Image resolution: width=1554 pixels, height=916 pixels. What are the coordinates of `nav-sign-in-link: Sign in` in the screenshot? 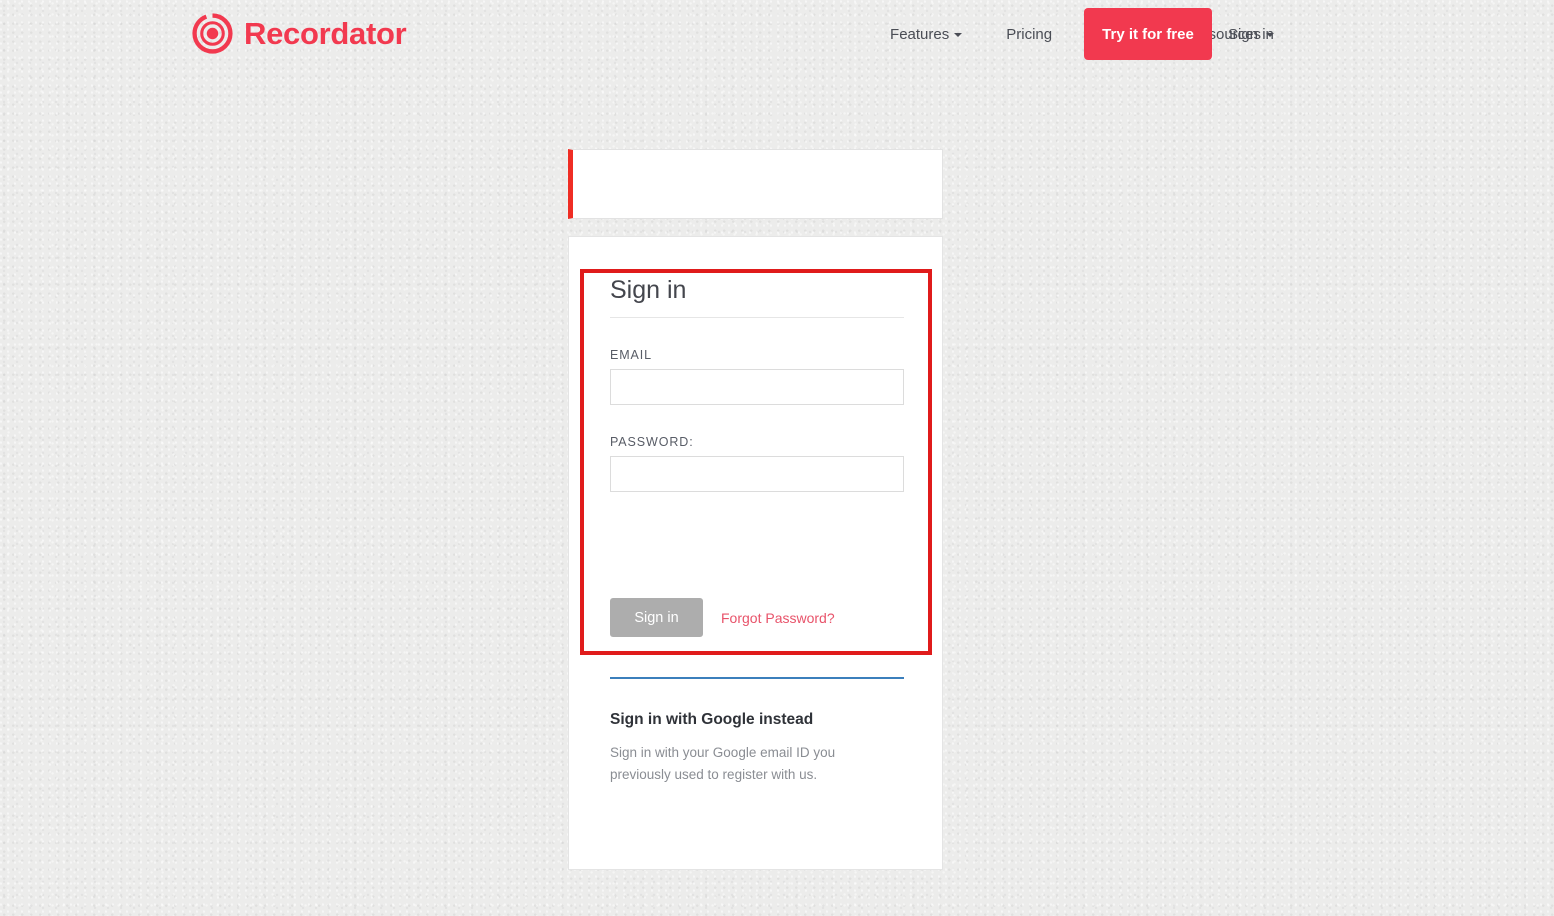 It's located at (1251, 34).